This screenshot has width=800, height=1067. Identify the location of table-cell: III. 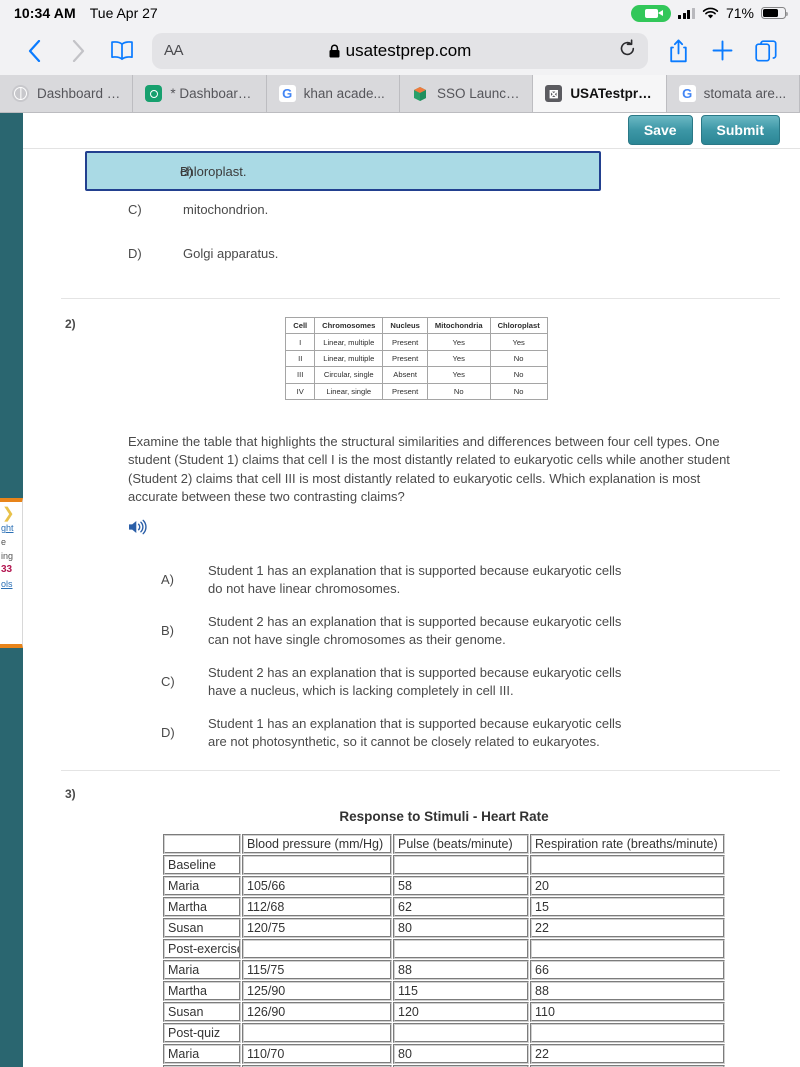
(300, 375).